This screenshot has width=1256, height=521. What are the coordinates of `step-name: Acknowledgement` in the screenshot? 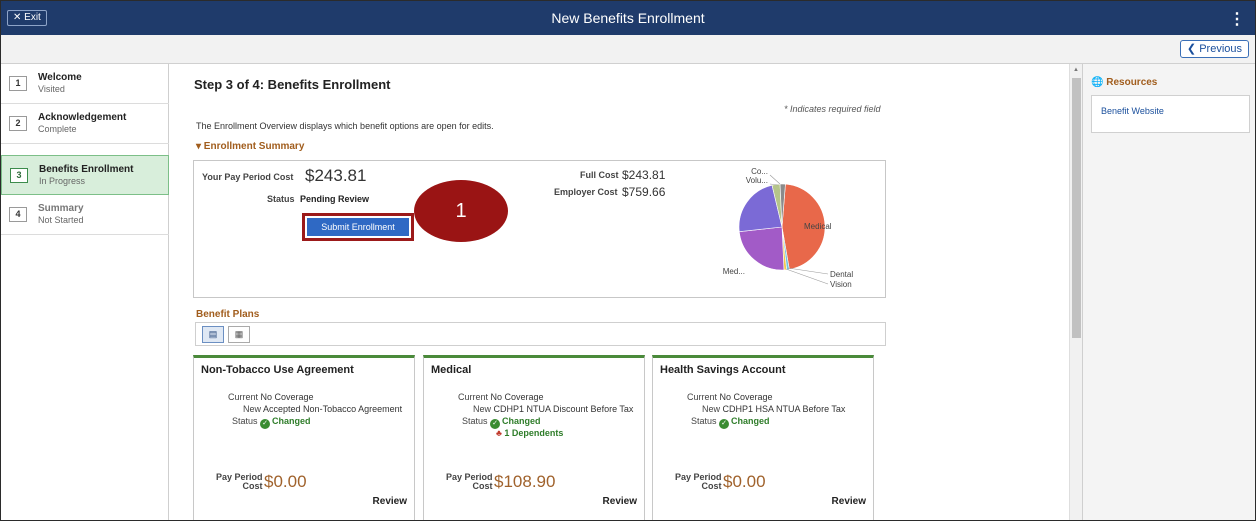 It's located at (82, 117).